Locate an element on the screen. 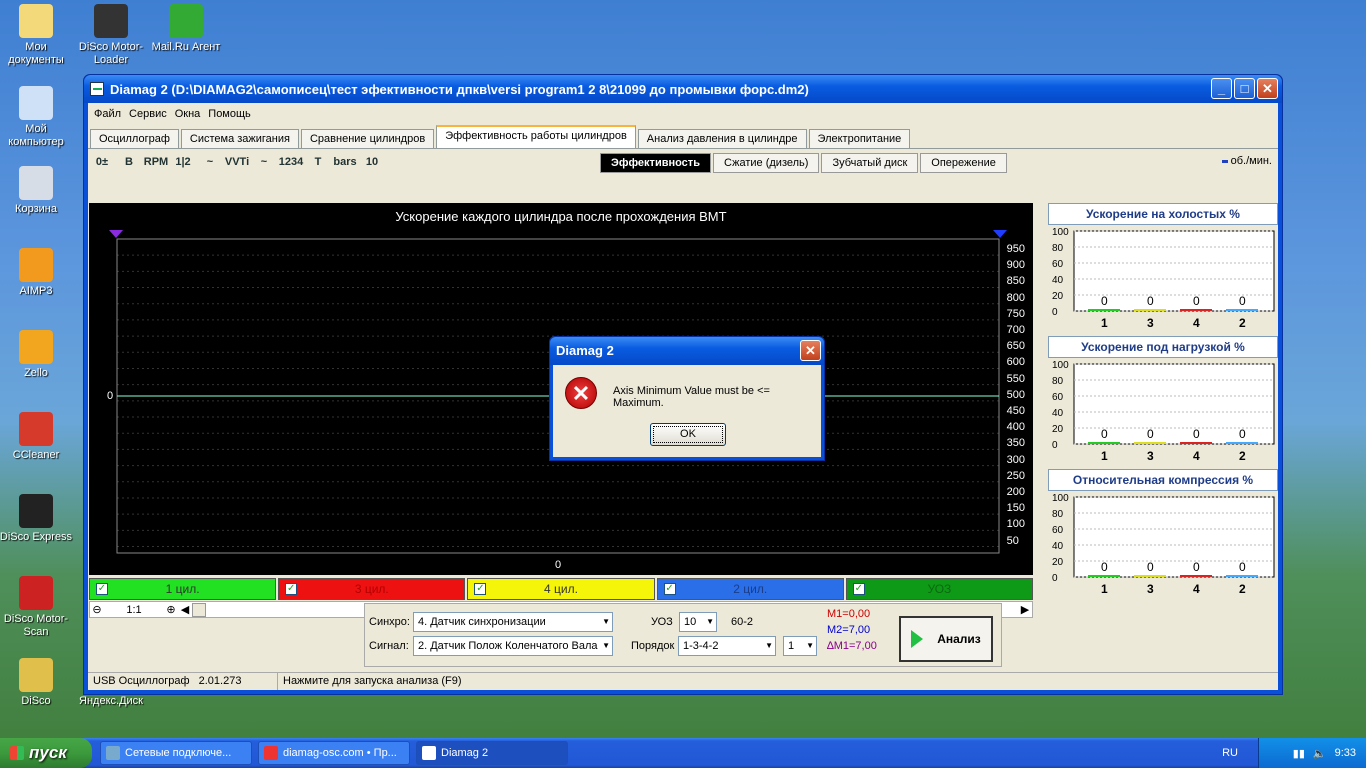 This screenshot has width=1366, height=768. toolbar-tool-icon: VVTi is located at coordinates (237, 162).